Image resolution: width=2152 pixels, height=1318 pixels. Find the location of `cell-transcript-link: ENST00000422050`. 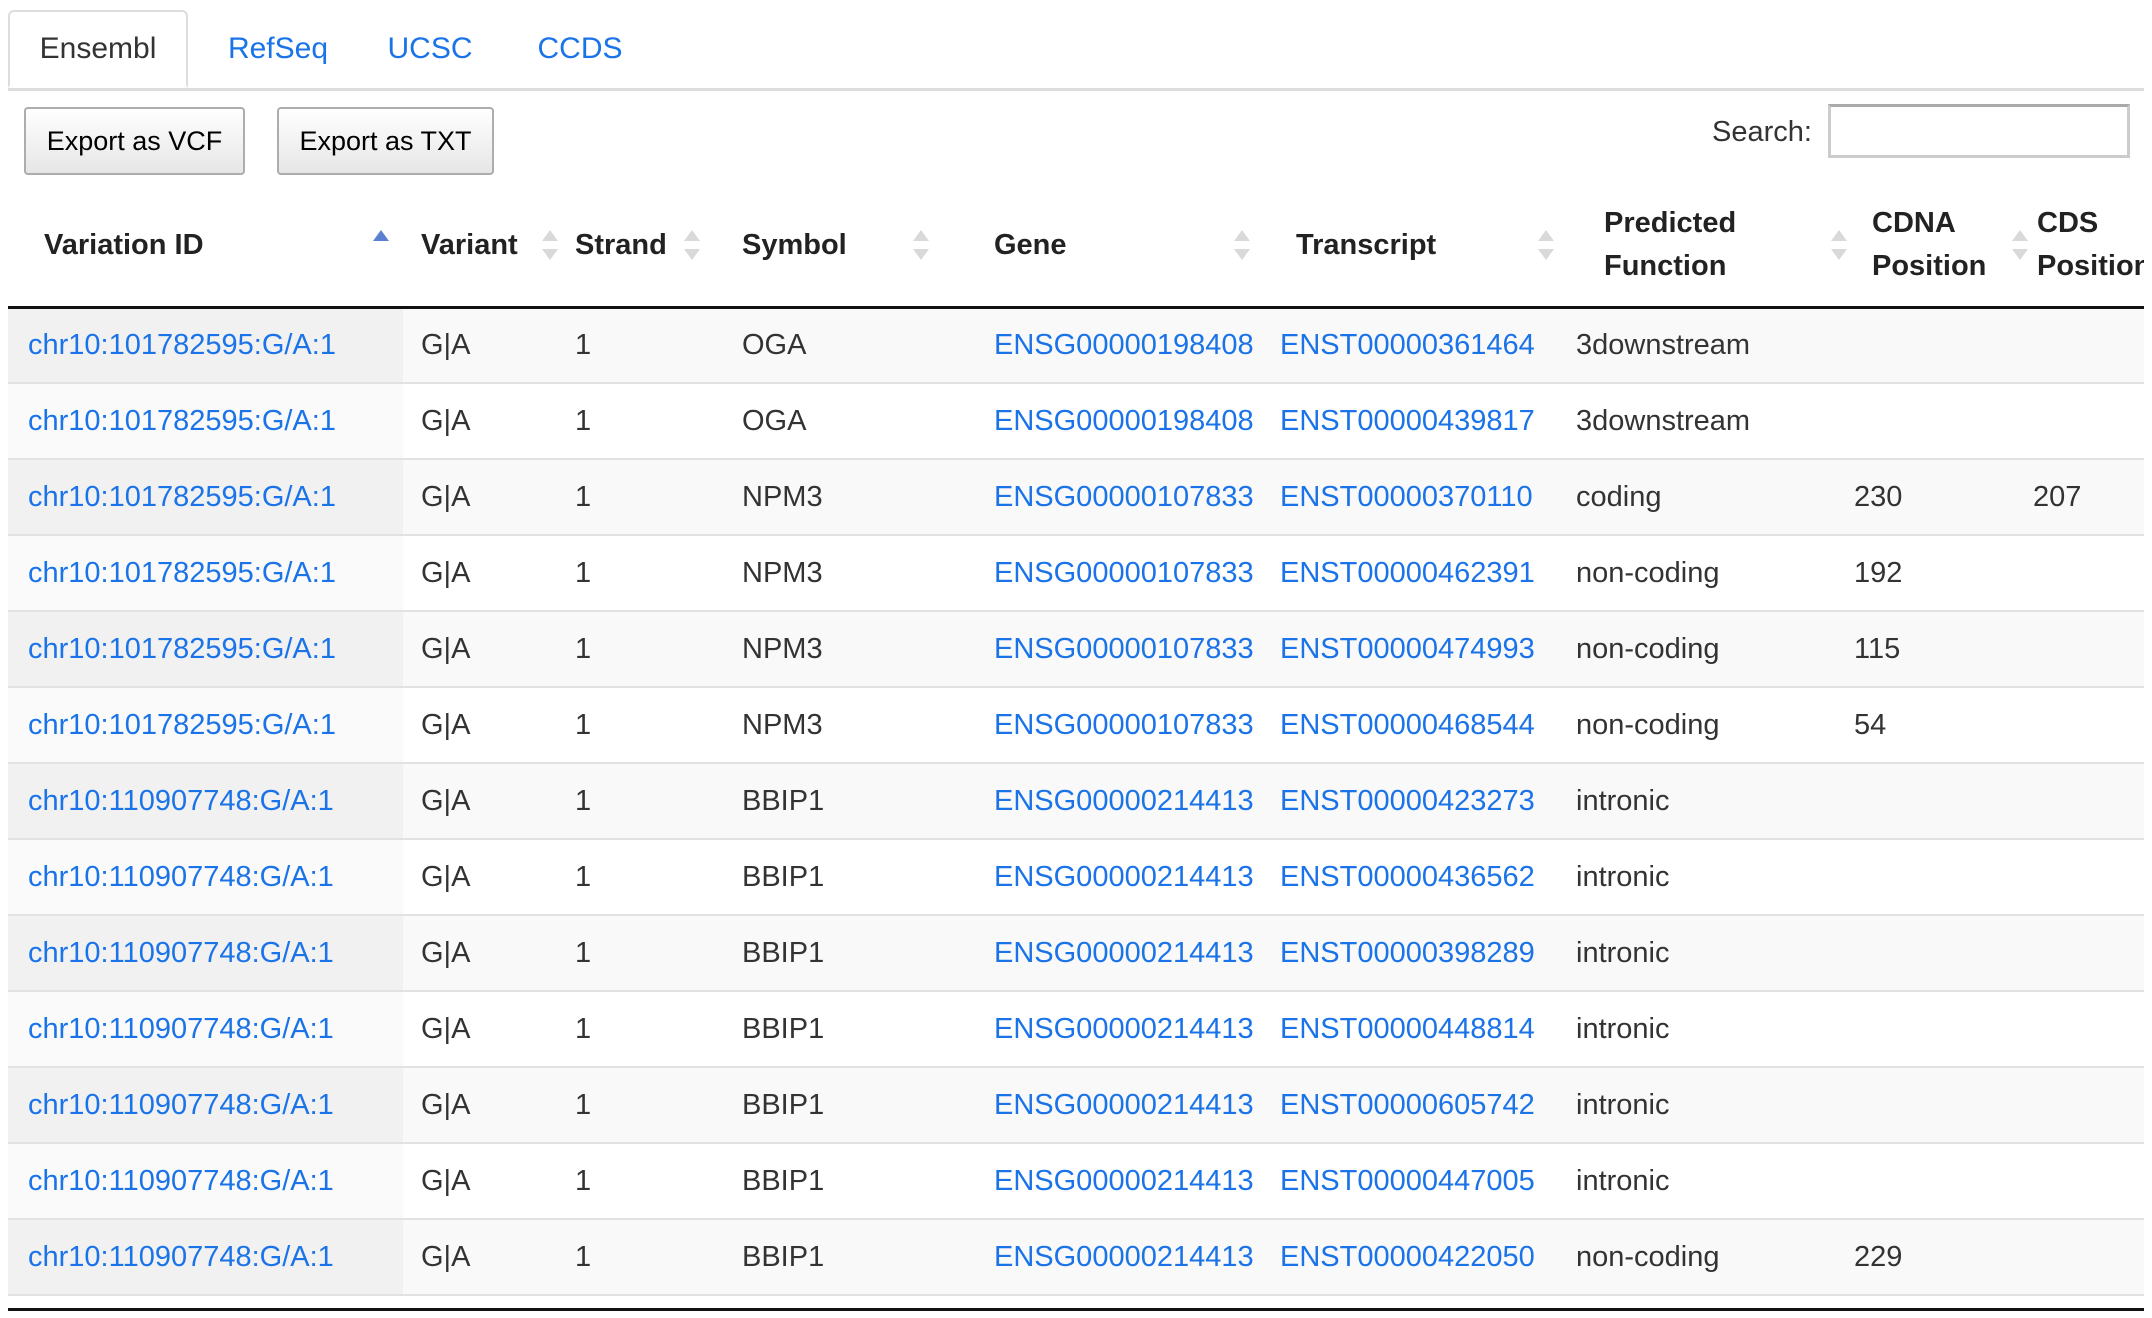

cell-transcript-link: ENST00000422050 is located at coordinates (1407, 1257).